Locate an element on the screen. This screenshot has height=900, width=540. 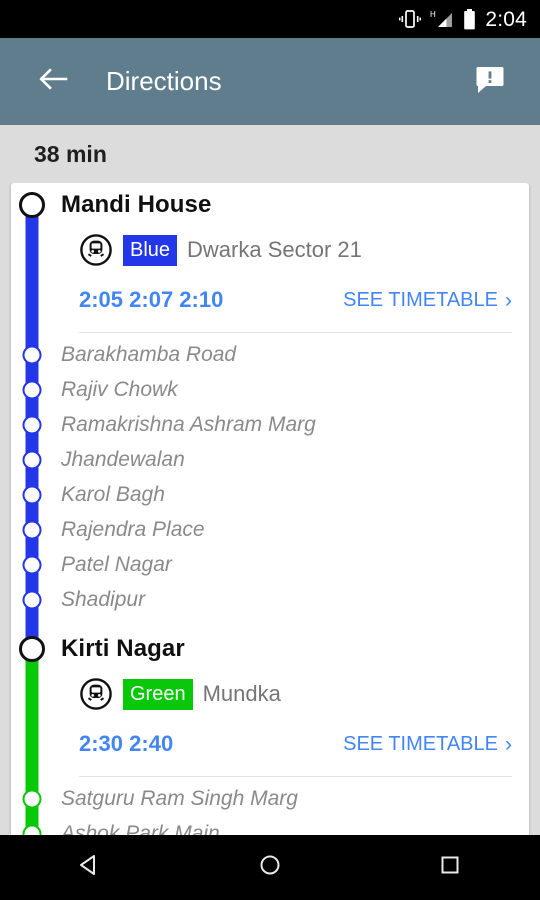
status-icon-group: H is located at coordinates (437, 19).